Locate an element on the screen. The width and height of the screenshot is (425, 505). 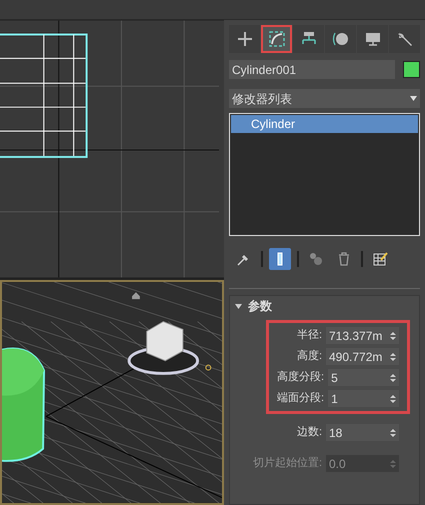
stack-tool-button is located at coordinates (280, 259).